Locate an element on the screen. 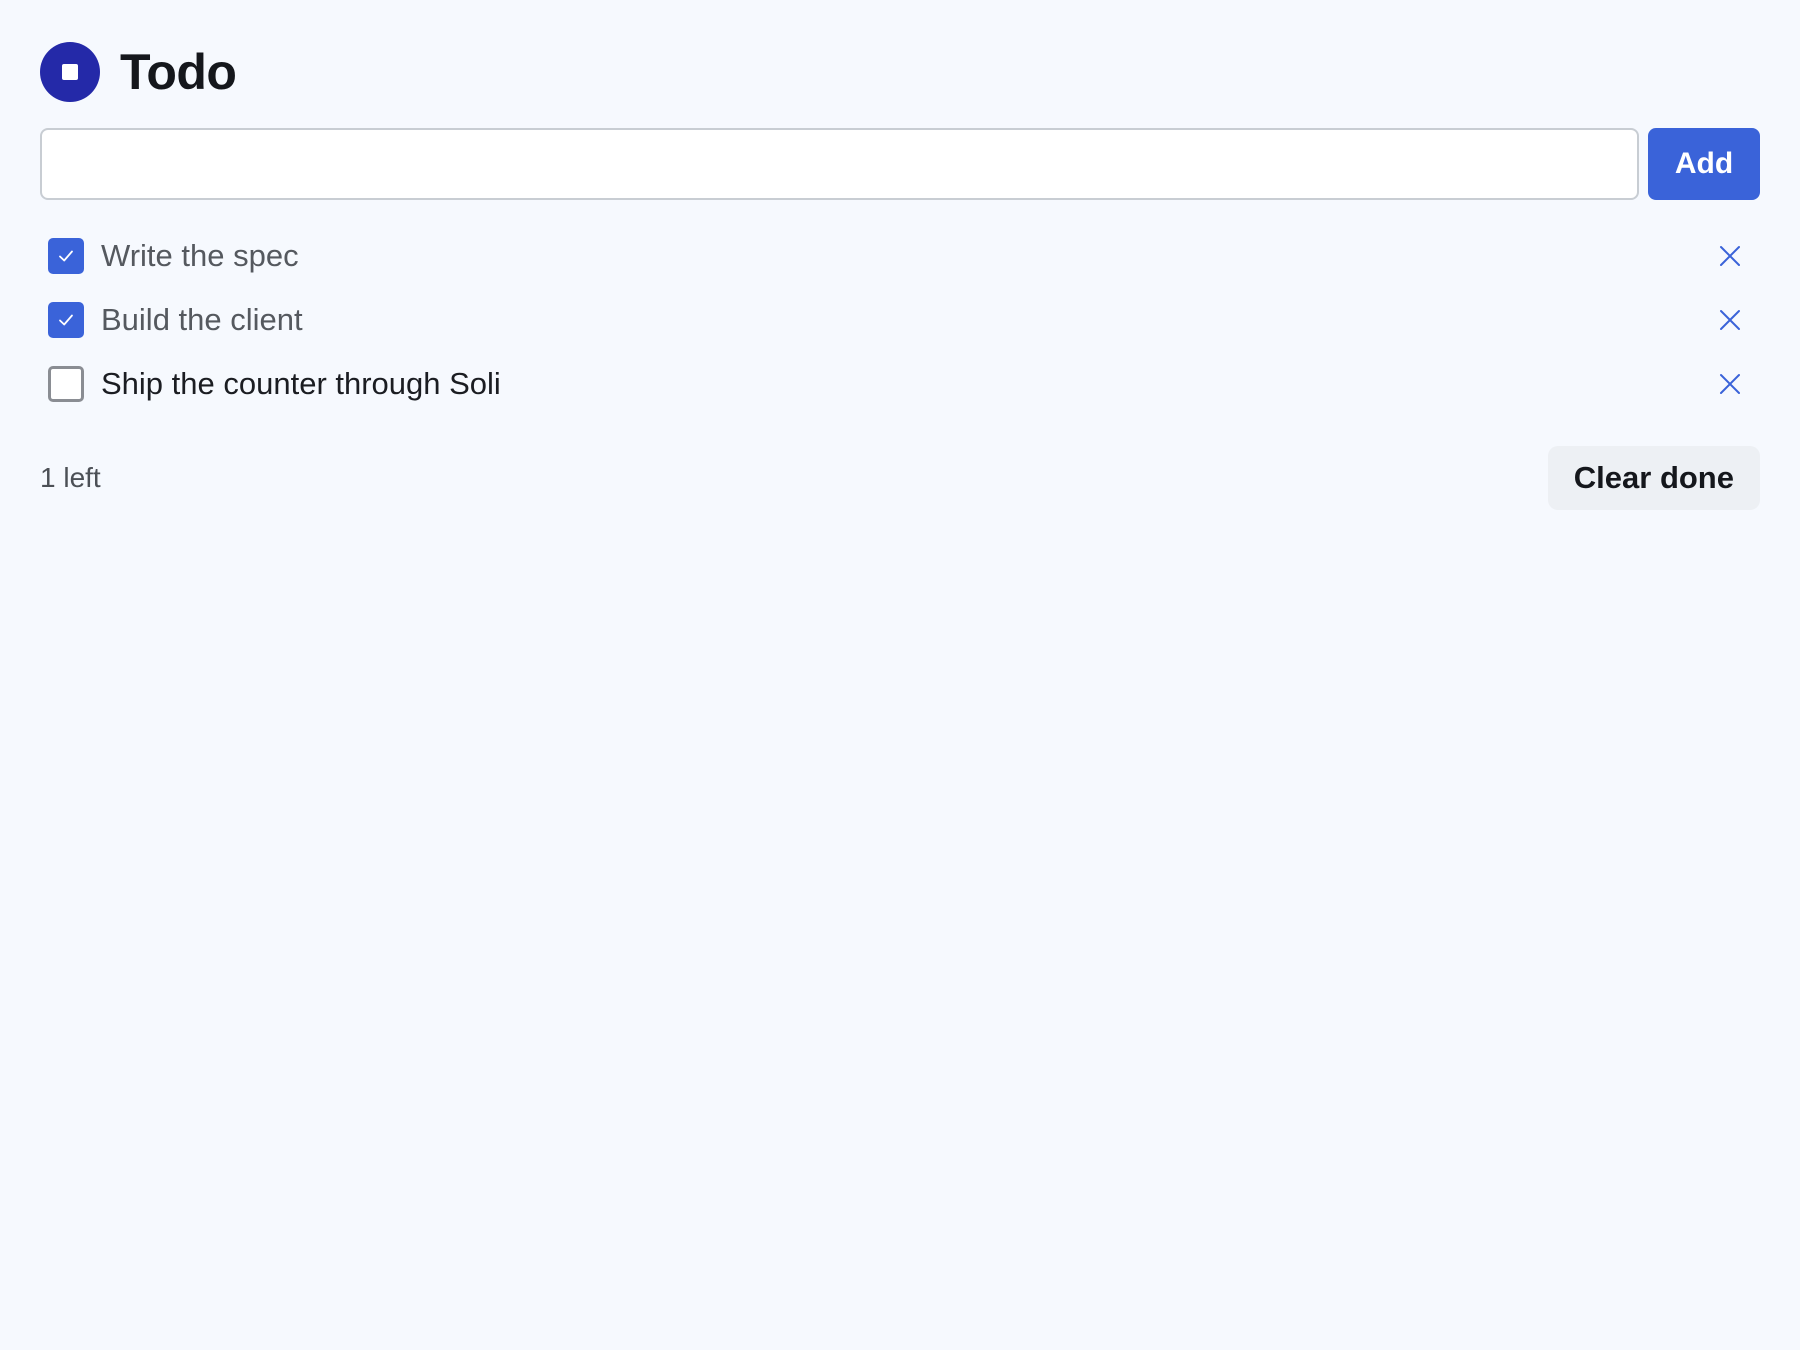  logo-square is located at coordinates (70, 72).